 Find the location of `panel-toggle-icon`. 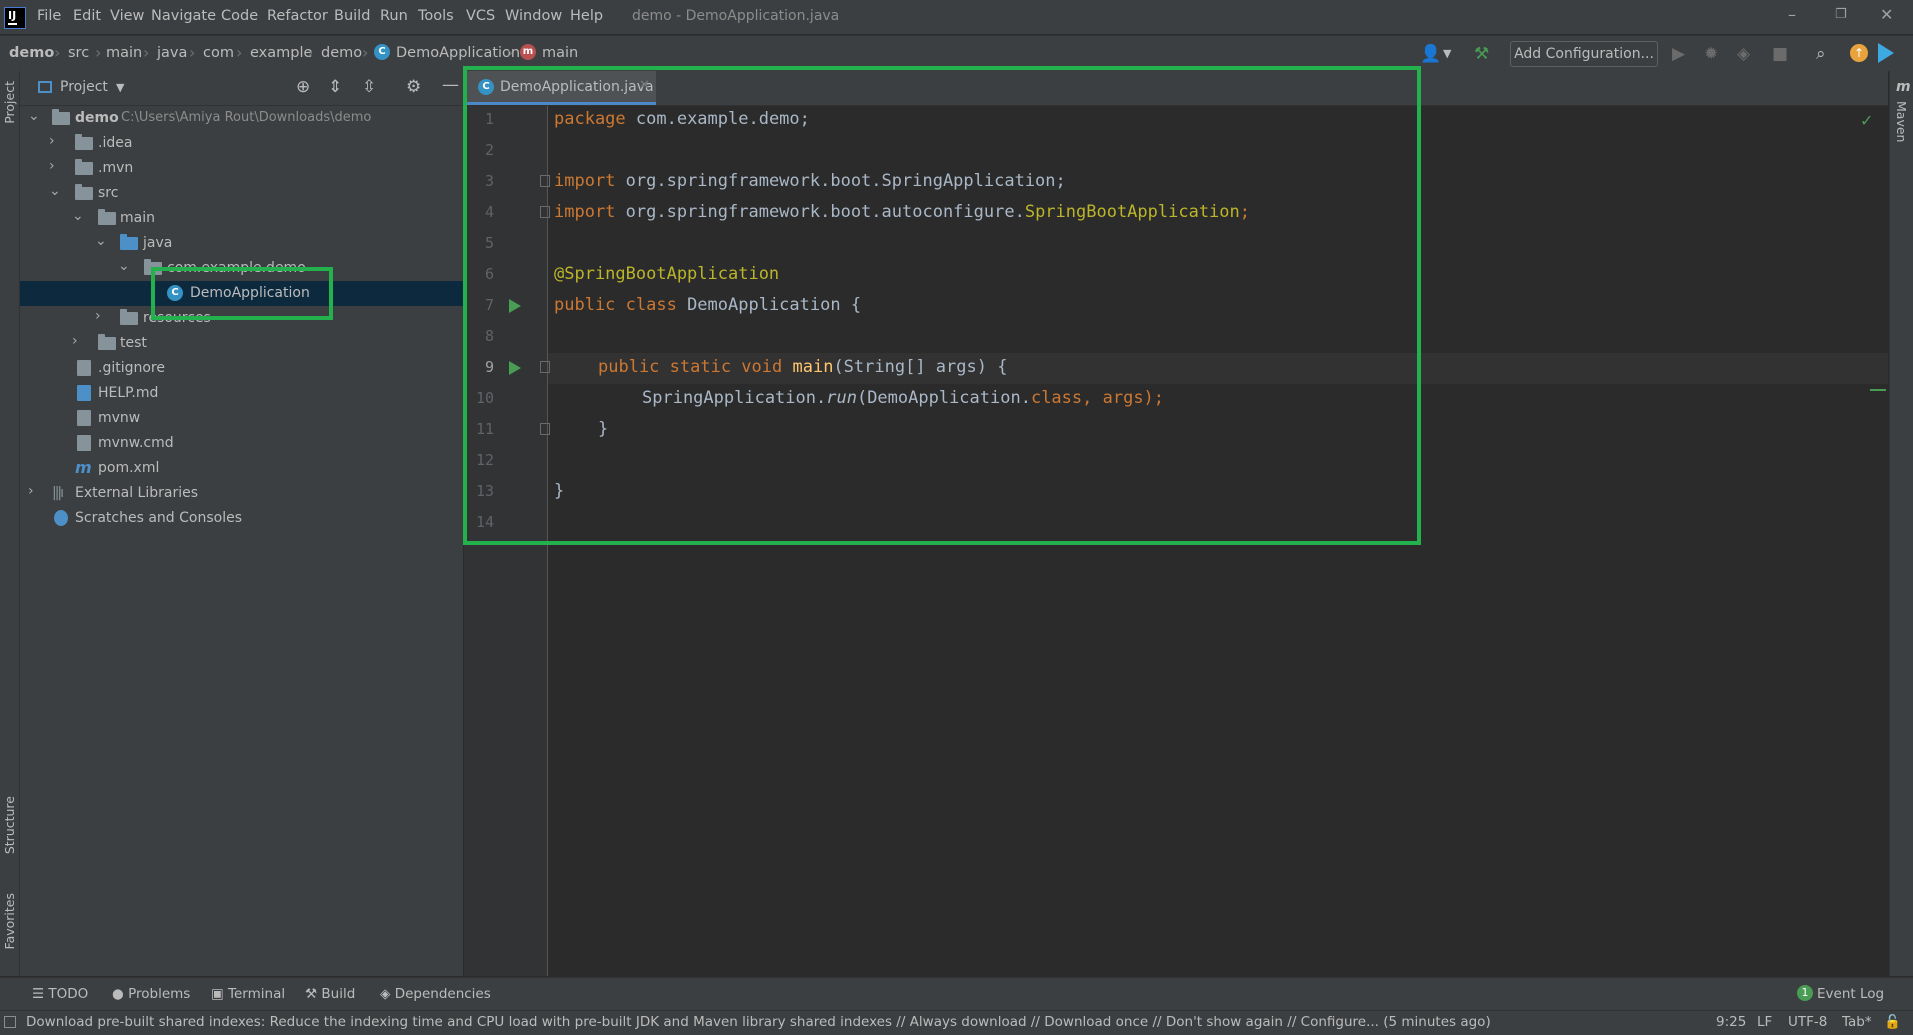

panel-toggle-icon is located at coordinates (10, 1022).